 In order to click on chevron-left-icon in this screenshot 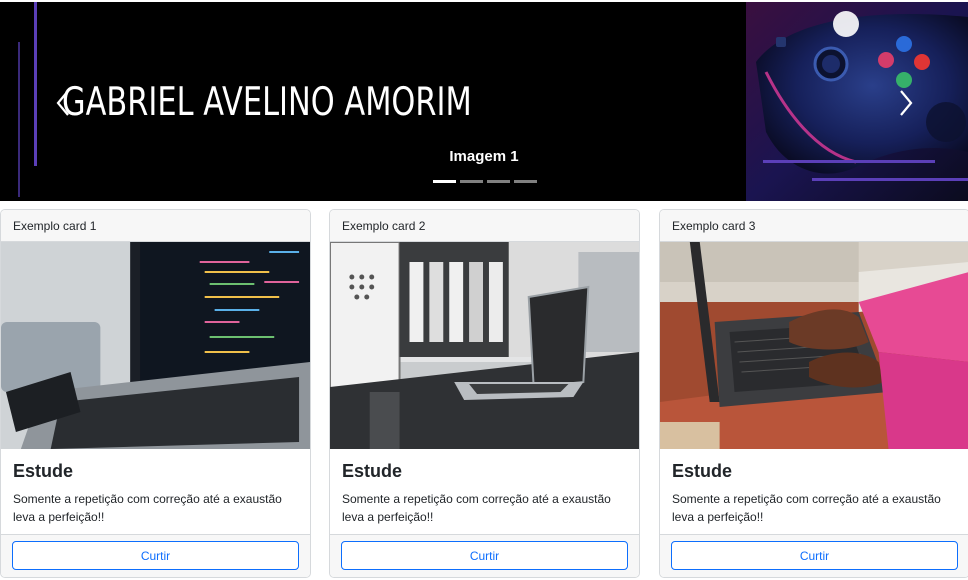, I will do `click(62, 103)`.